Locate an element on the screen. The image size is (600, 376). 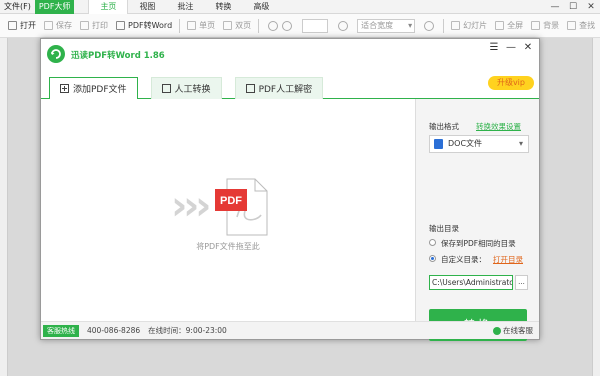
dialog-footer: 客服热线 400-086-8286 在线时间：9:00-23:00 在线客服 is located at coordinates (290, 330).